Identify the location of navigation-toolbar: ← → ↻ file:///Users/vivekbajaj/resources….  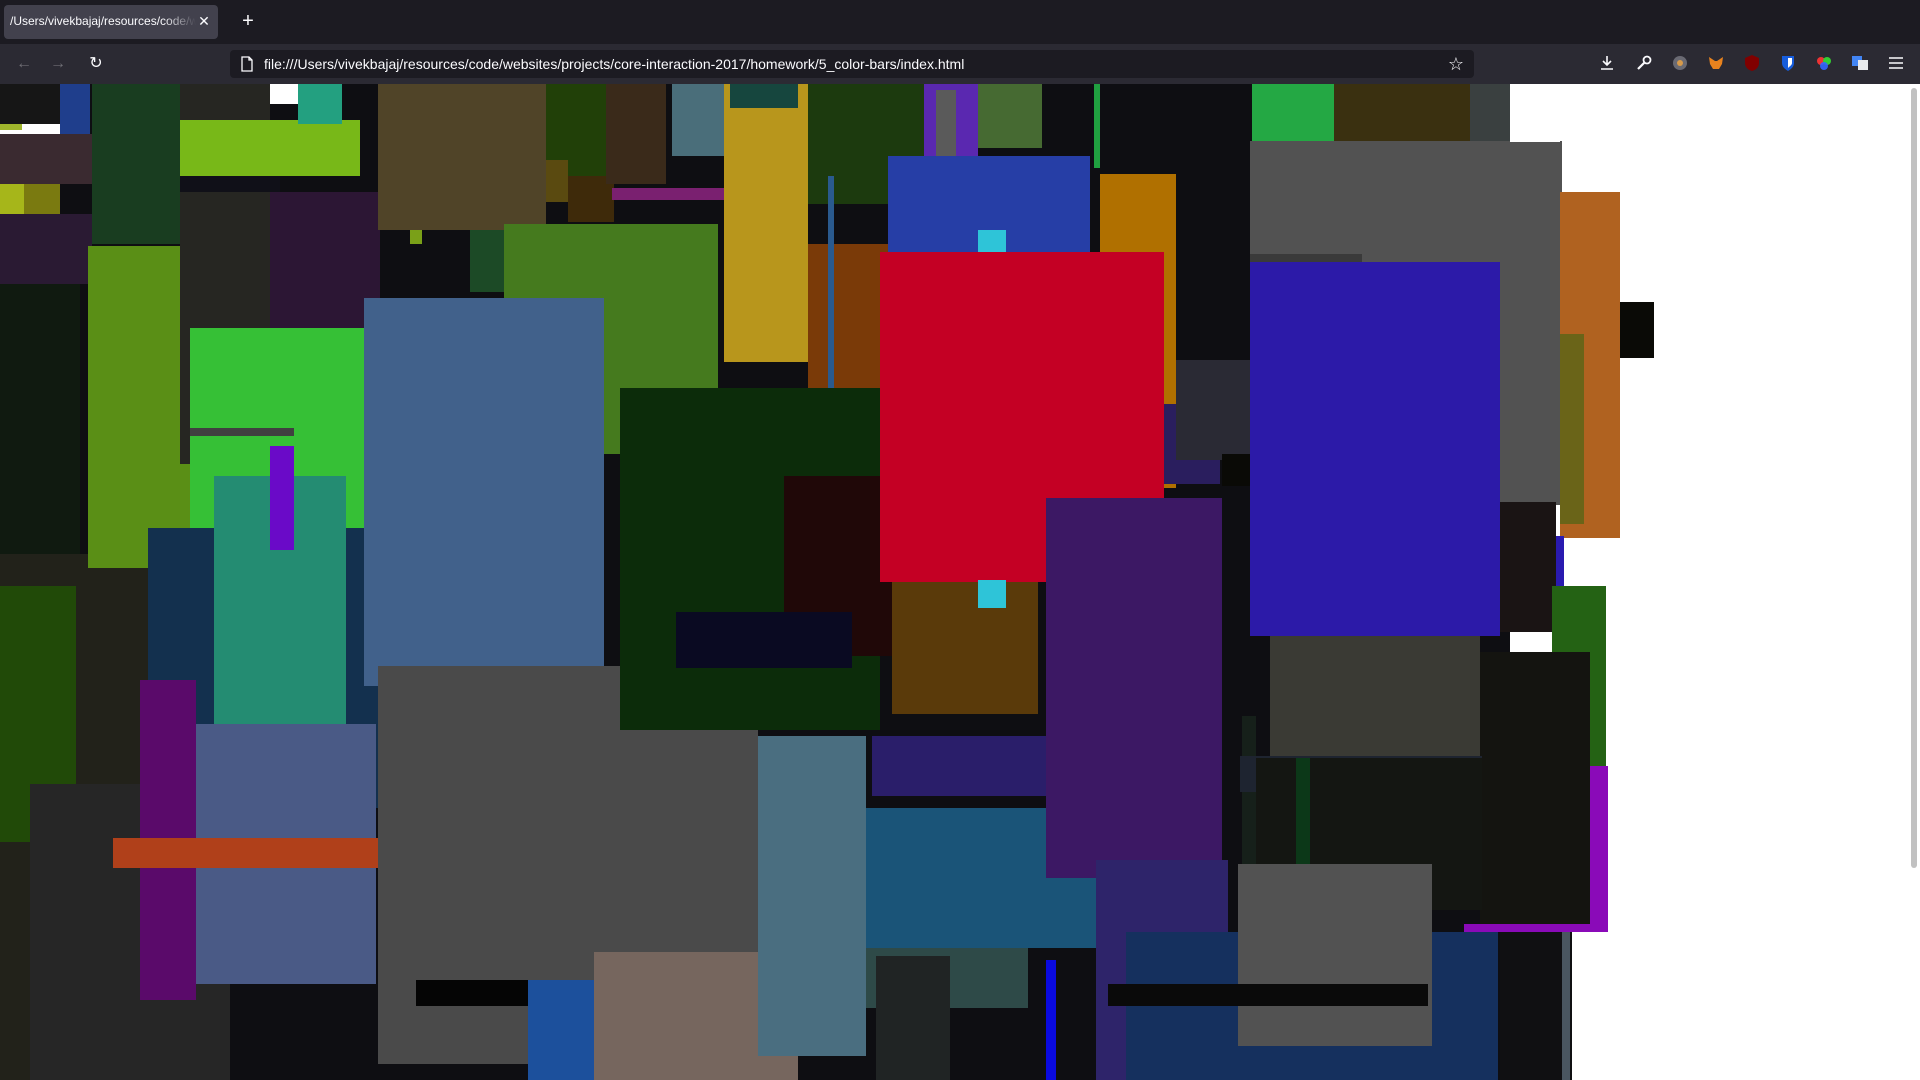
(960, 64).